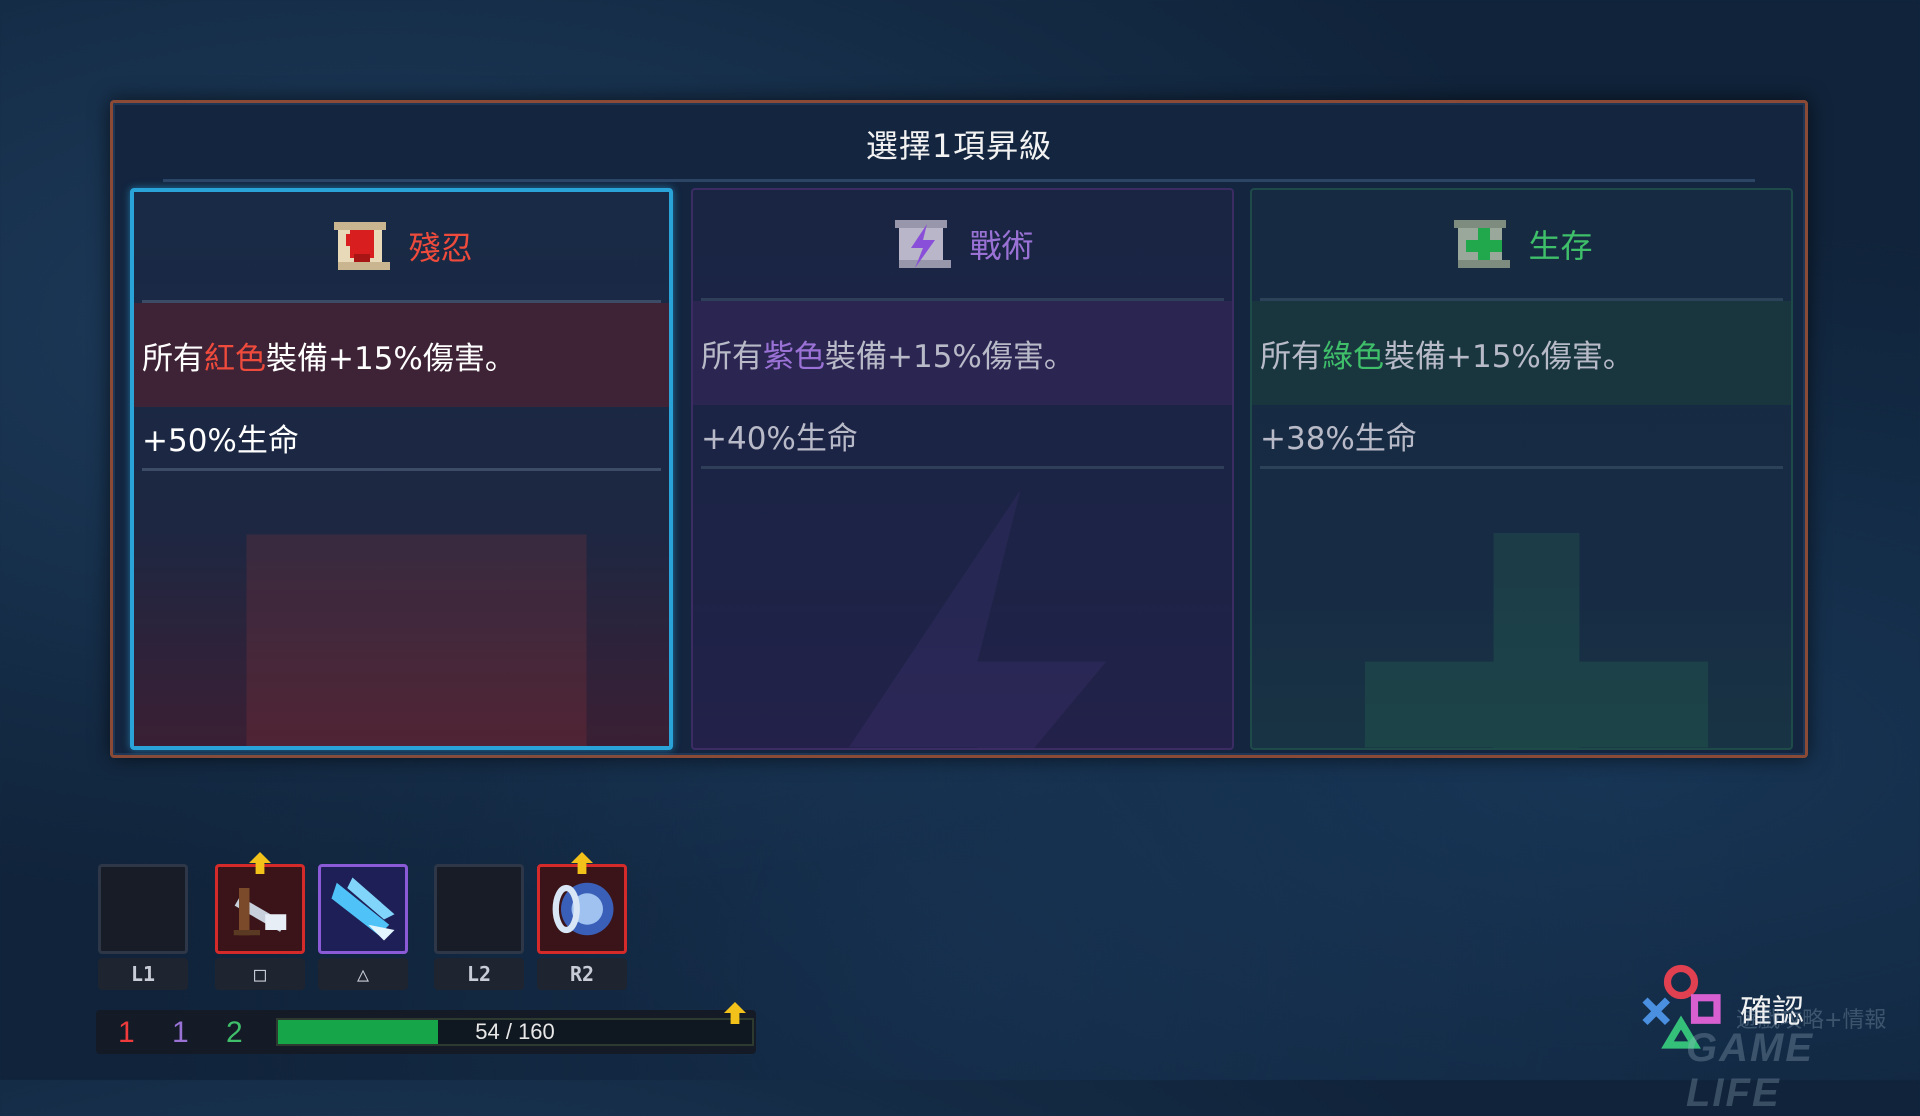 This screenshot has height=1116, width=1920. What do you see at coordinates (362, 246) in the screenshot?
I see `red-fist-scroll-icon` at bounding box center [362, 246].